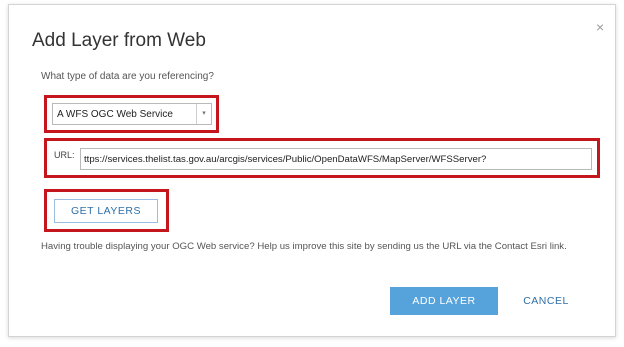 This screenshot has height=347, width=624. What do you see at coordinates (600, 27) in the screenshot?
I see `close-icon: ×` at bounding box center [600, 27].